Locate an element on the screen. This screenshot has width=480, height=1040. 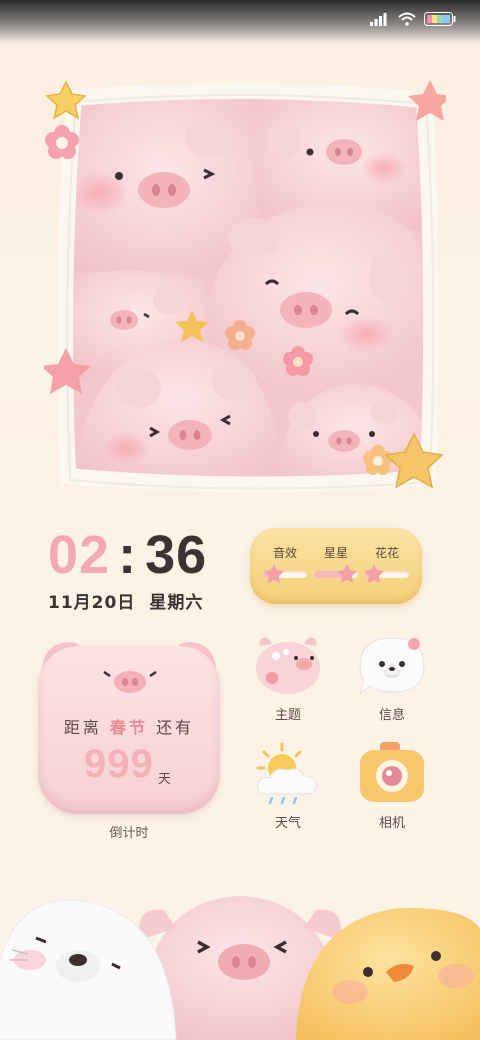
camera-icon is located at coordinates (392, 774).